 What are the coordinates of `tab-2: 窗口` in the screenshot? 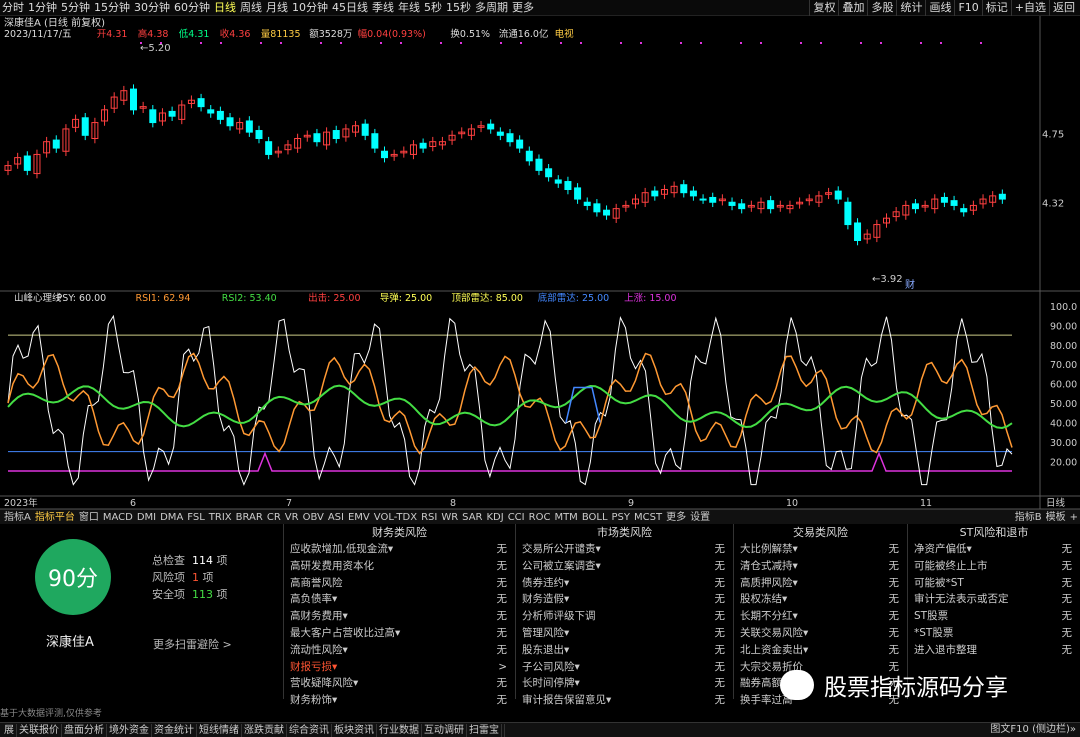 It's located at (89, 518).